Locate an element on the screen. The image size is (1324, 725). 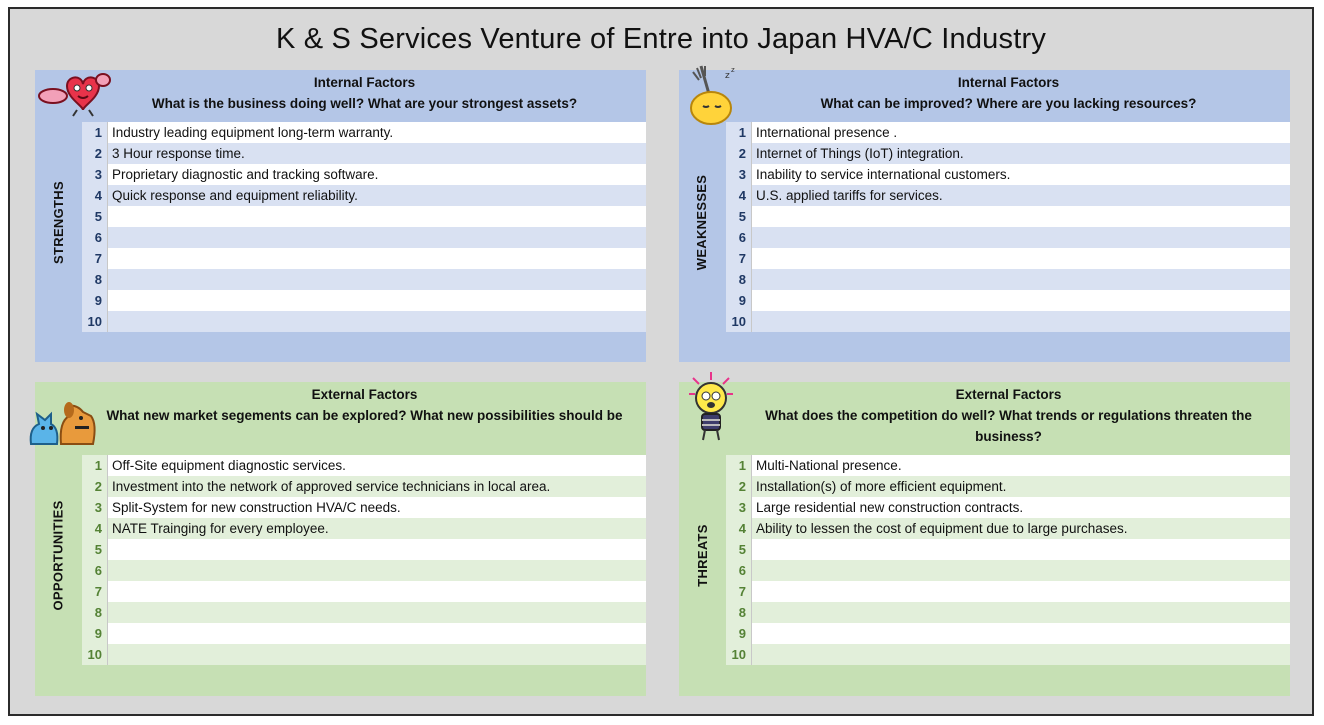
opportunities-row: 5 is located at coordinates (364, 549).